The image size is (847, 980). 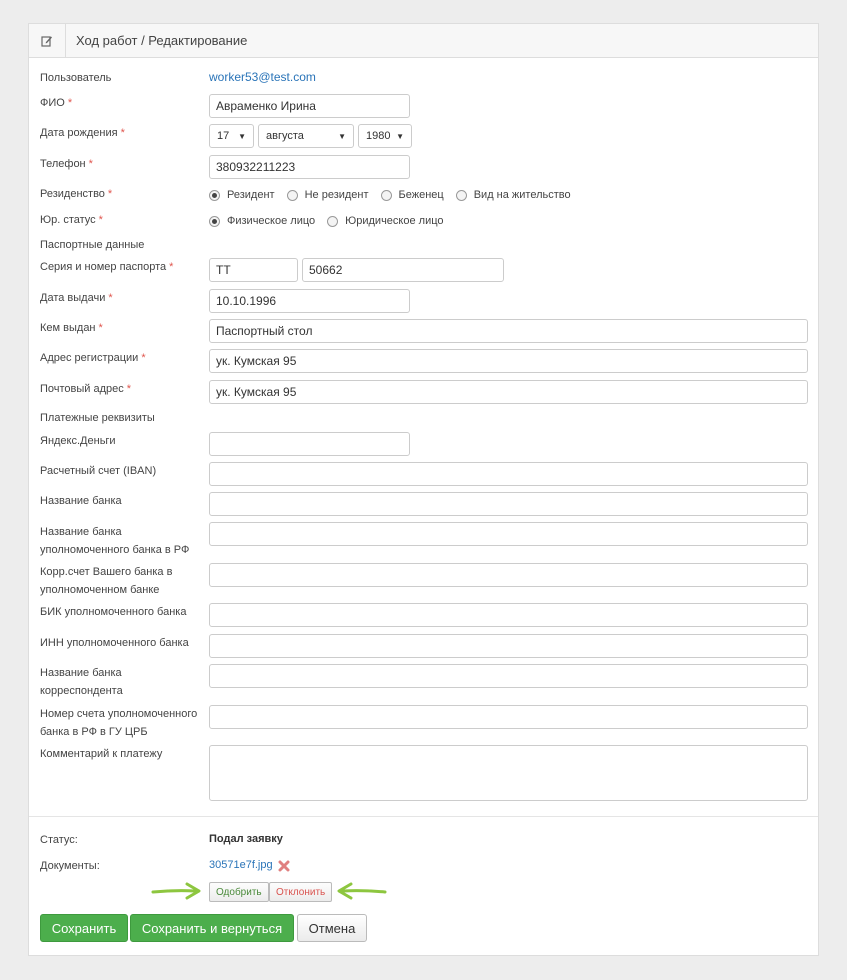 What do you see at coordinates (86, 389) in the screenshot?
I see `post-address-label: Почтовый адрес *` at bounding box center [86, 389].